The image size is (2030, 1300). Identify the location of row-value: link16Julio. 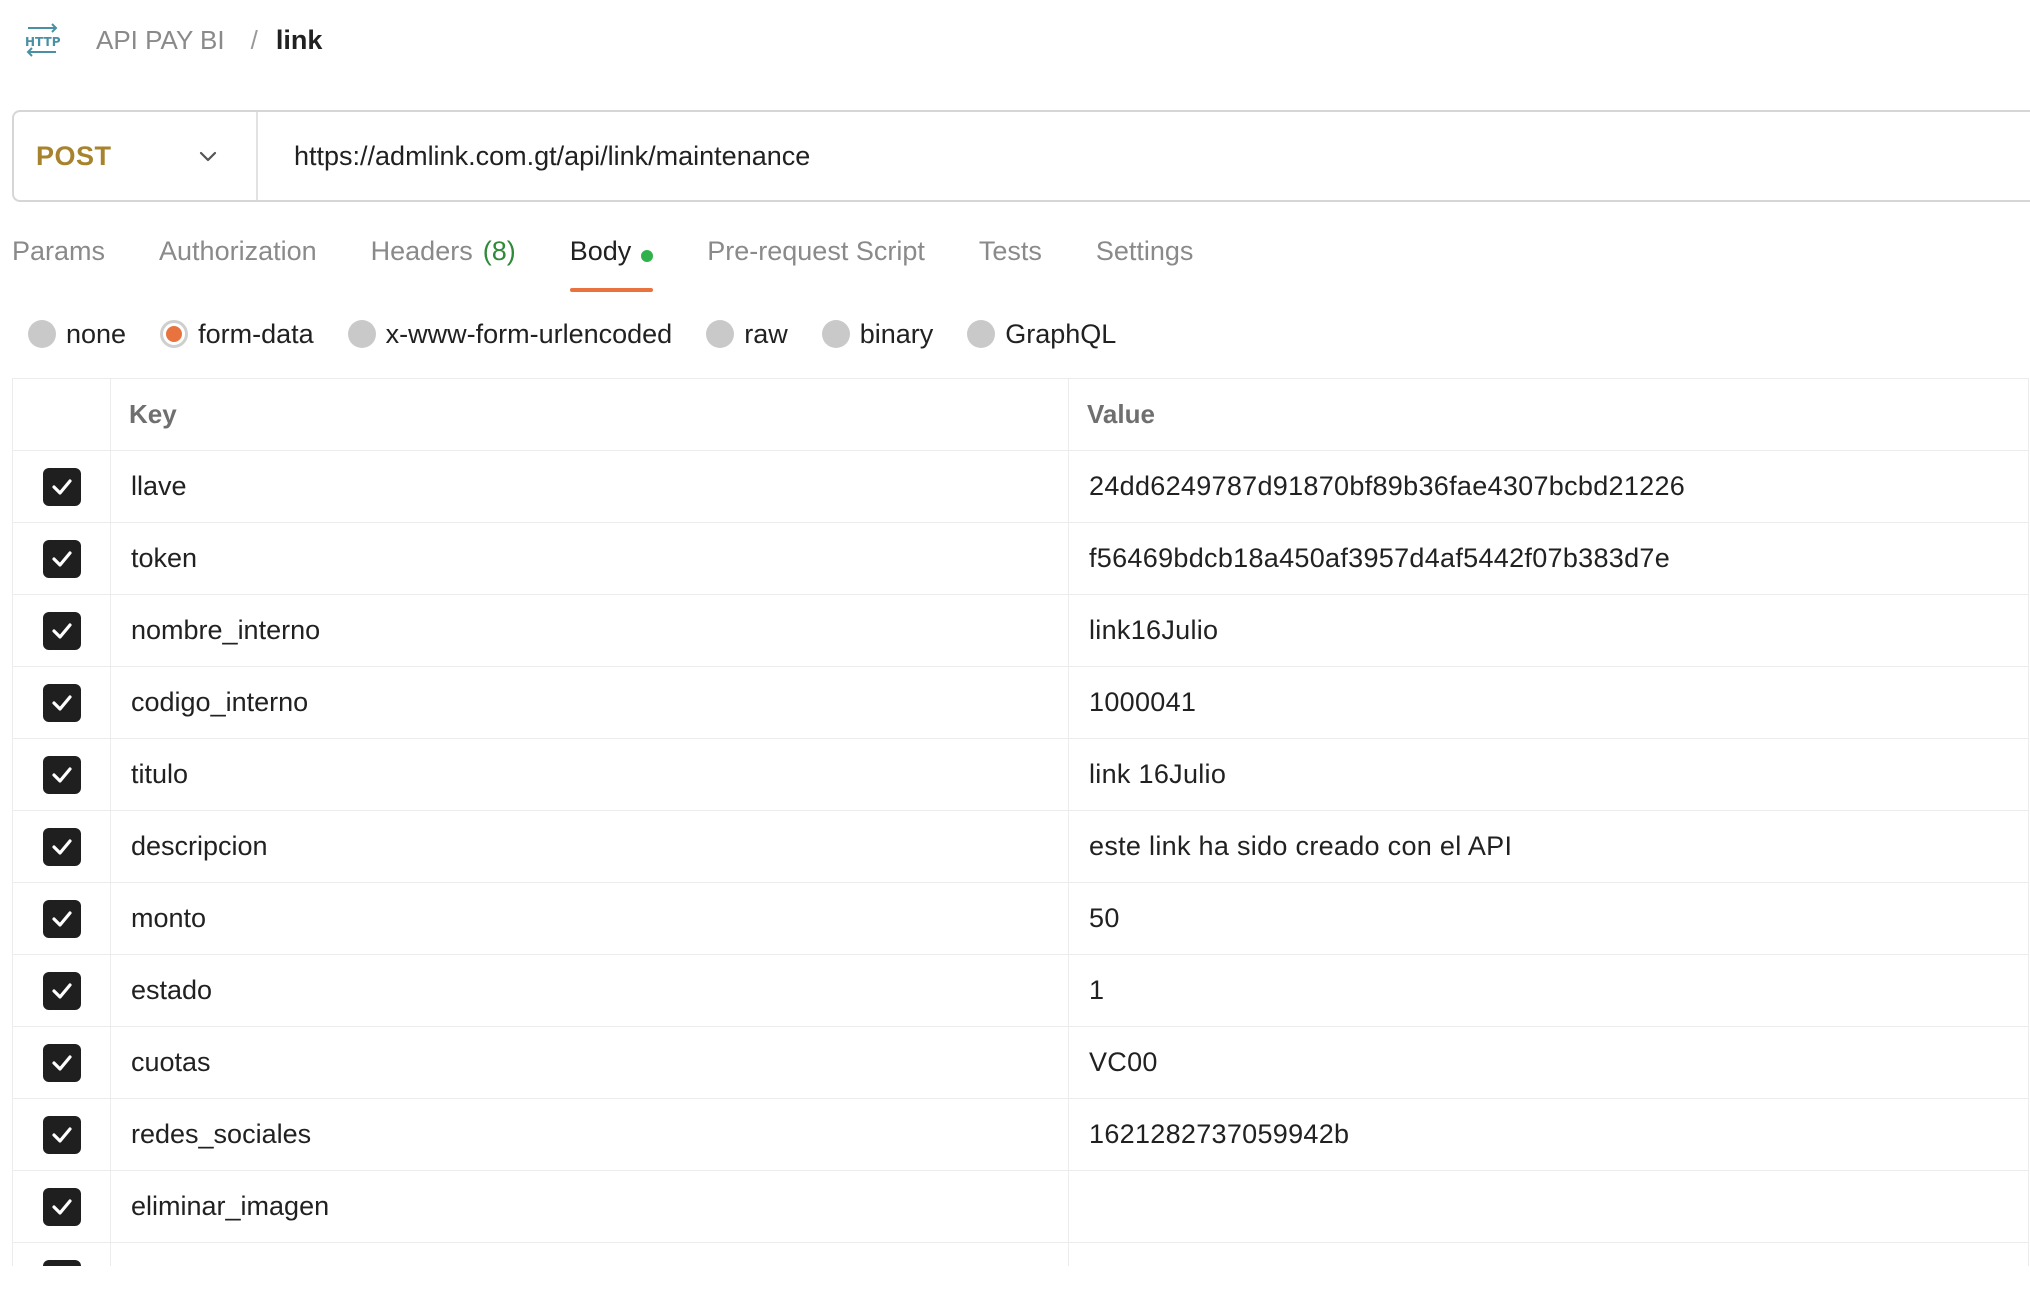
(1548, 630).